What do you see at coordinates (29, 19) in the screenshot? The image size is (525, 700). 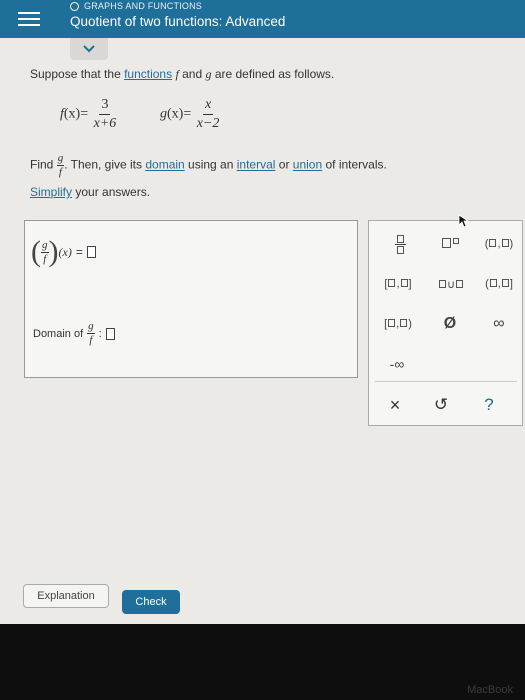 I see `menu-icon` at bounding box center [29, 19].